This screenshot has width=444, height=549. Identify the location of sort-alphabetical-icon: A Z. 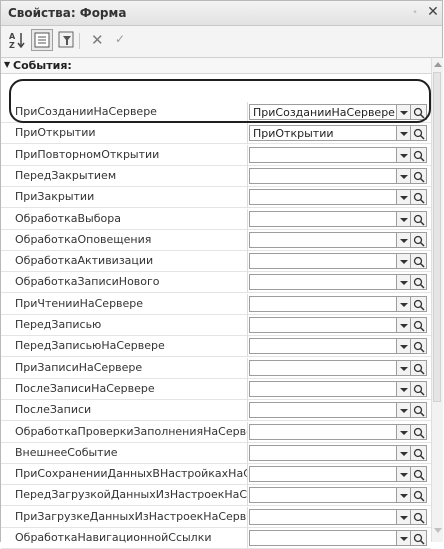
(17, 40).